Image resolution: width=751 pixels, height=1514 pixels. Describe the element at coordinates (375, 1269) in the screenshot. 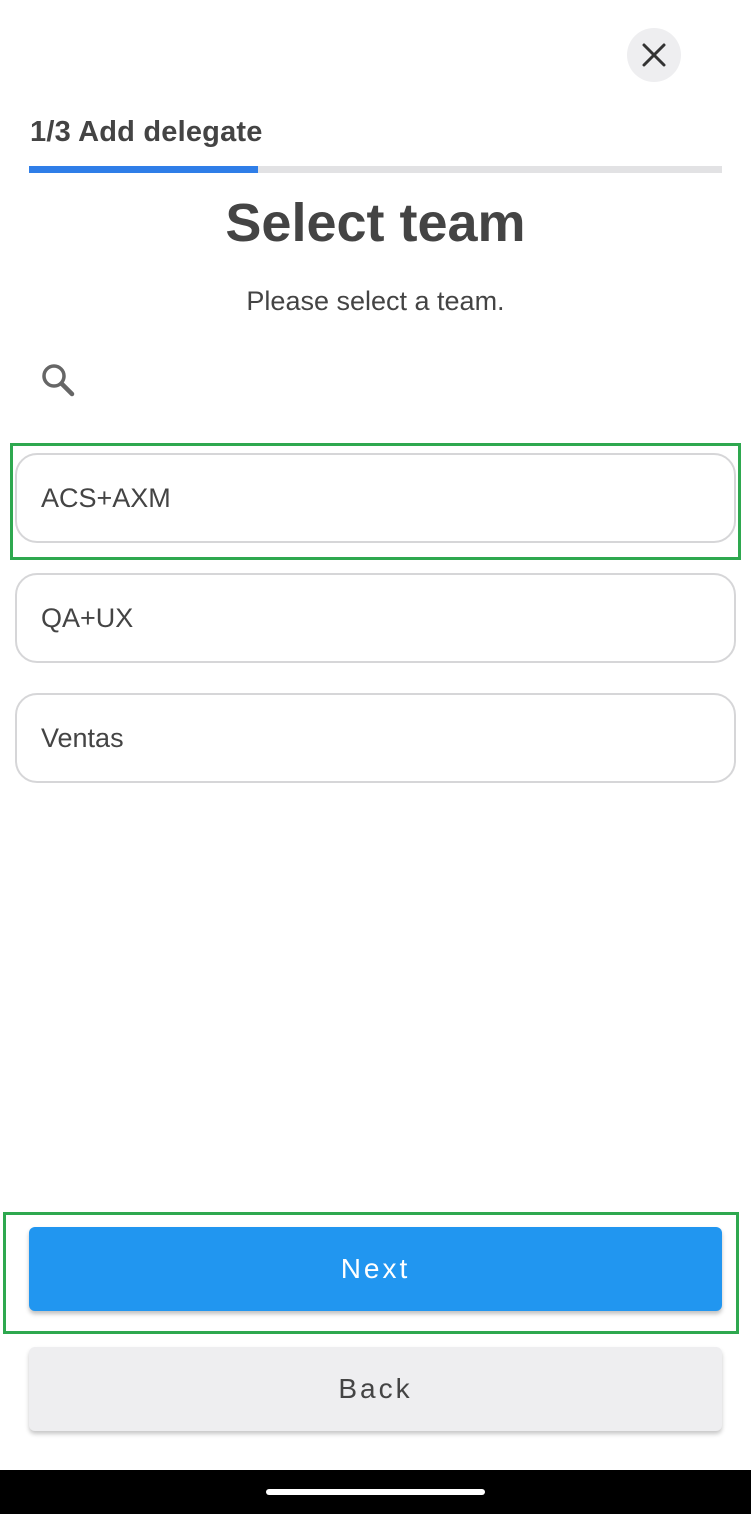

I see `next-button: Next` at that location.